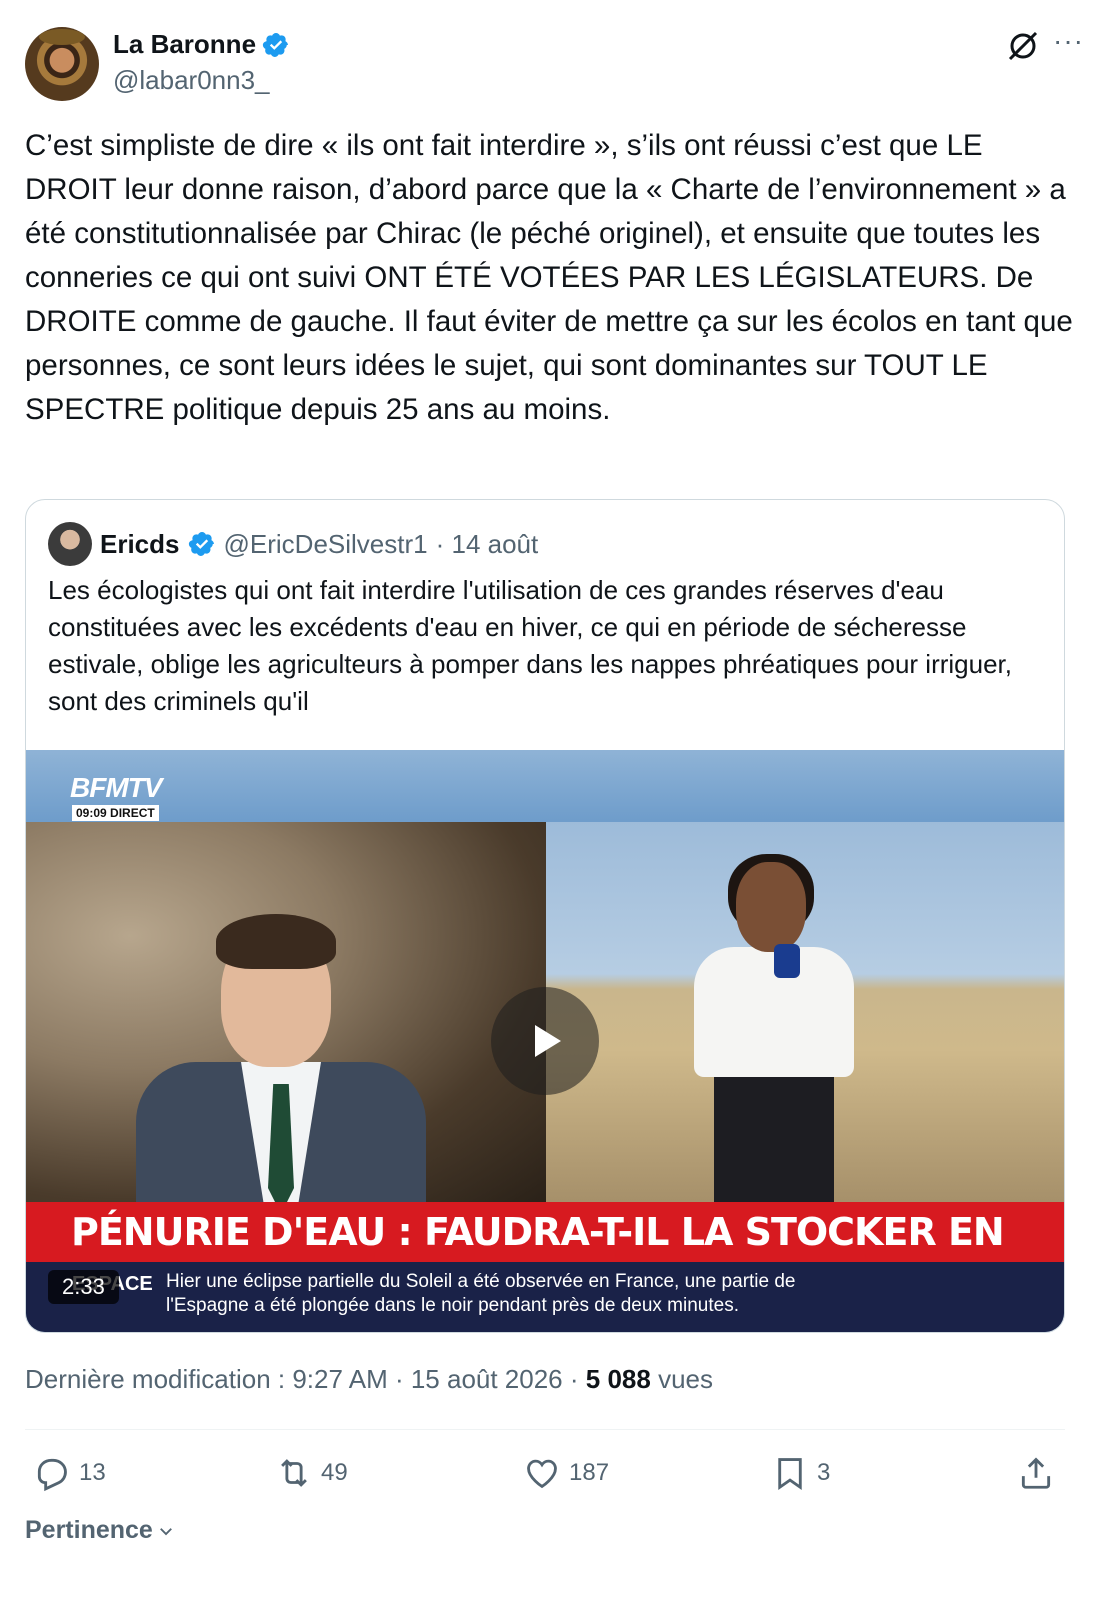 The image size is (1113, 1601). I want to click on reply-sort-dropdown: Pertinence, so click(100, 1530).